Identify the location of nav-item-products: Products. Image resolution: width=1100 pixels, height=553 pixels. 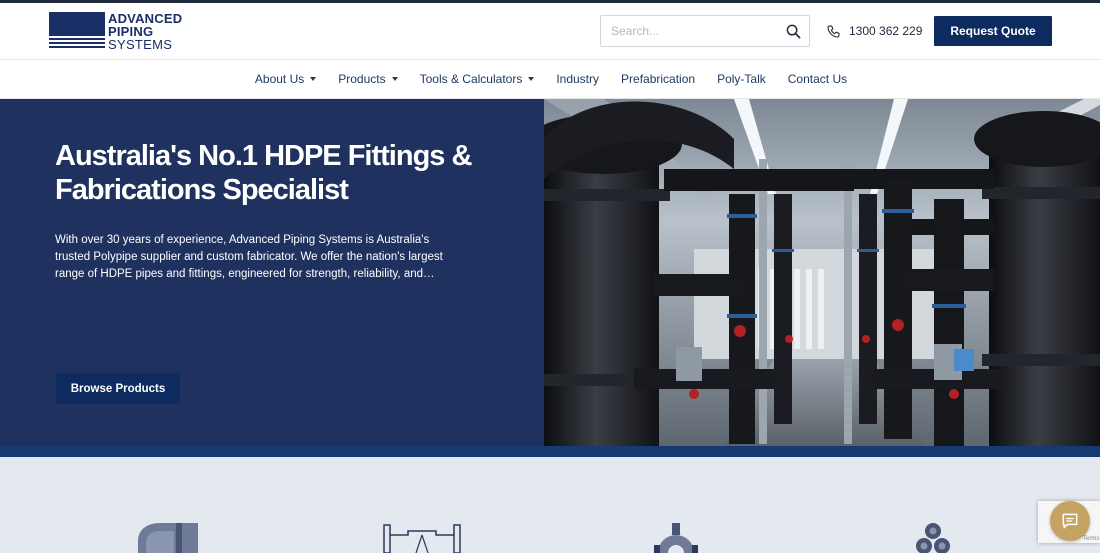
(368, 79).